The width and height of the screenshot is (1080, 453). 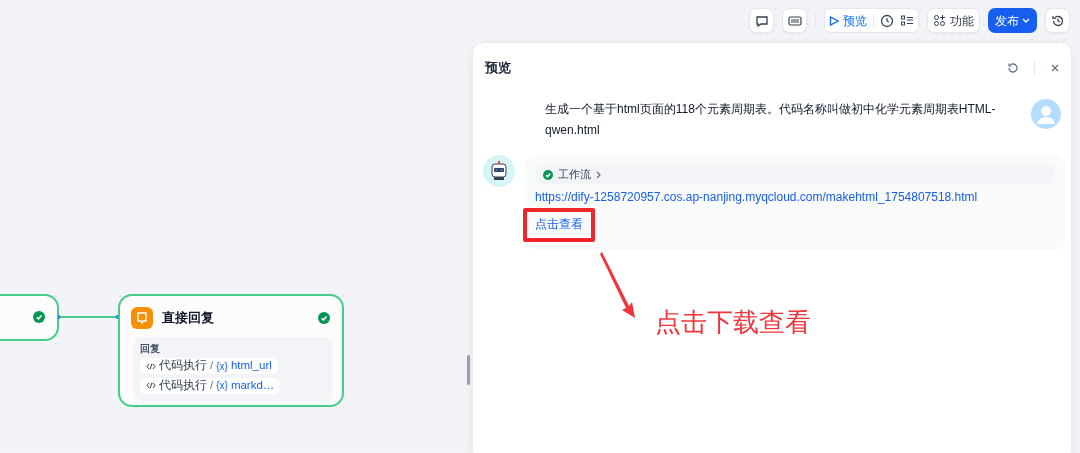 What do you see at coordinates (756, 197) in the screenshot?
I see `download-link: https://dify-1258720957.cos.ap-nanjing.myqcloud.com/makehtml_1754807518.html` at bounding box center [756, 197].